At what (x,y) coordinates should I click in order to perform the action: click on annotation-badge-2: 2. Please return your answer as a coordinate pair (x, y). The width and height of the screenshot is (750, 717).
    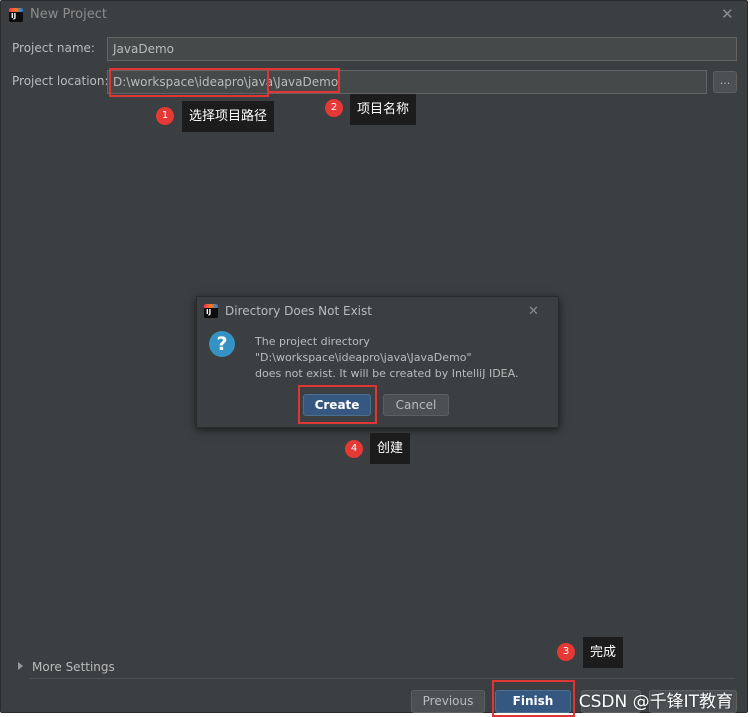
    Looking at the image, I should click on (334, 108).